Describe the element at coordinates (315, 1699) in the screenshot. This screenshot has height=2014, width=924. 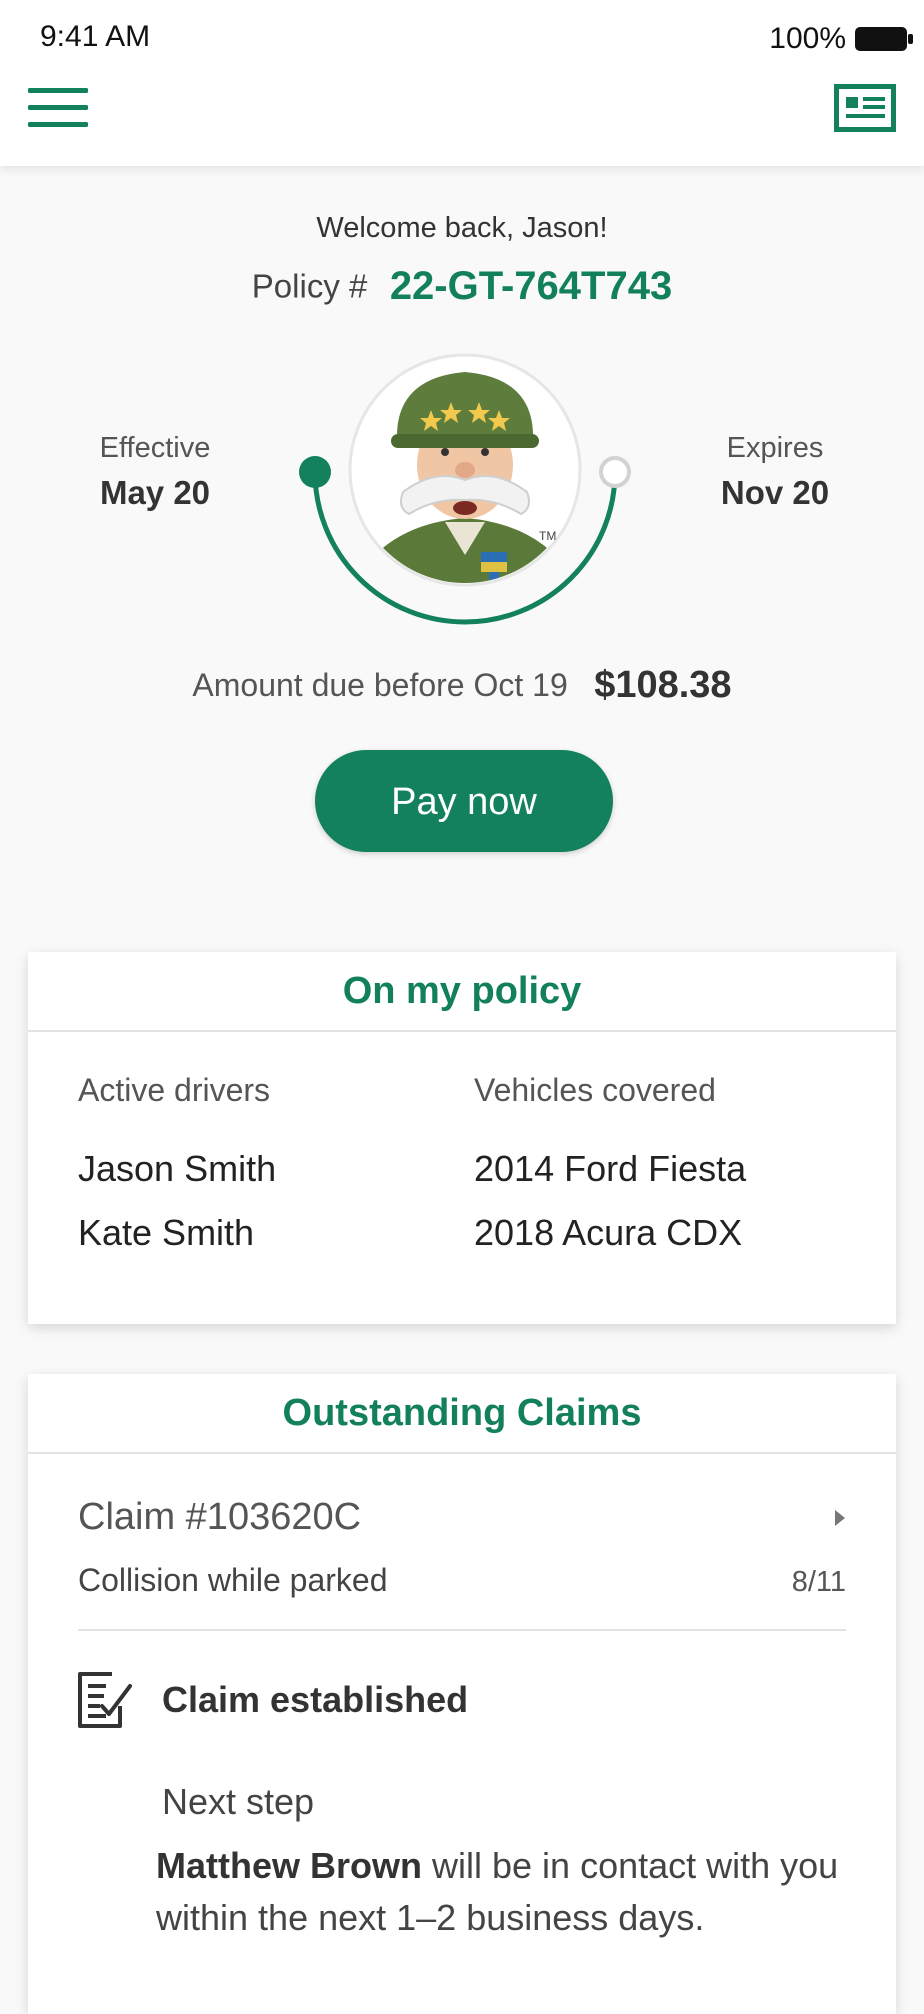
I see `claim-status: Claim established` at that location.